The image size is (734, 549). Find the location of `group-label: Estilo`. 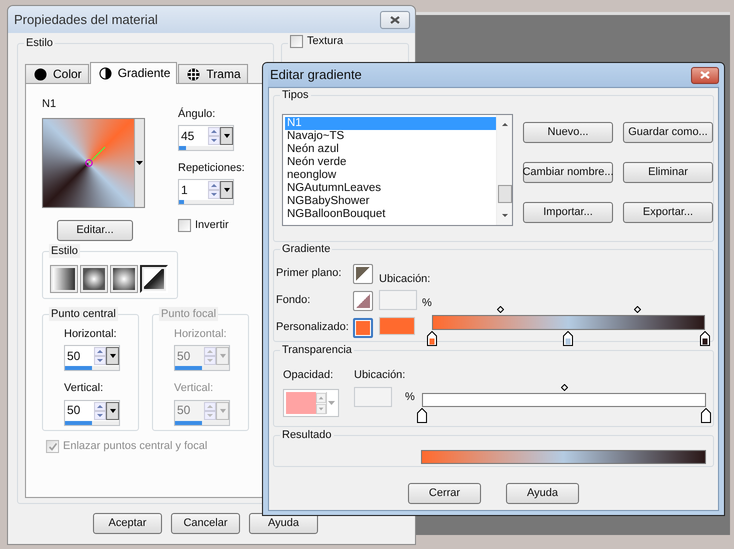

group-label: Estilo is located at coordinates (64, 251).